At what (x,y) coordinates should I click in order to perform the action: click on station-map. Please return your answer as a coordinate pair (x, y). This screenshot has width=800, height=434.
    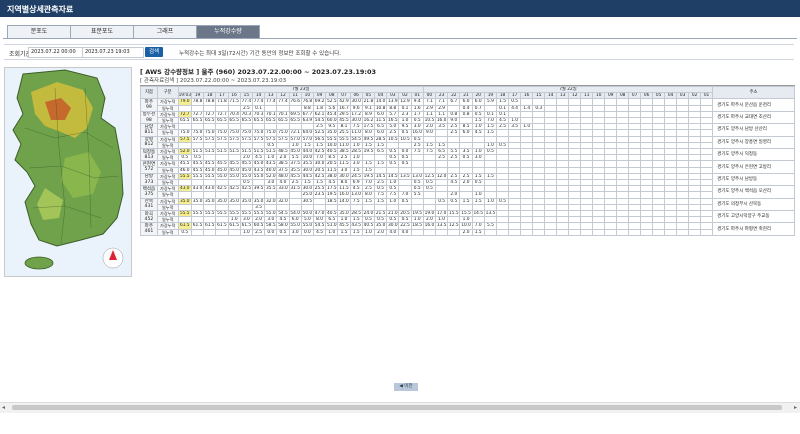
    Looking at the image, I should click on (68, 172).